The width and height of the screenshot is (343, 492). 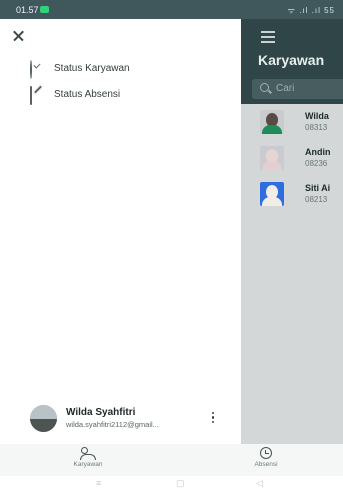 What do you see at coordinates (180, 483) in the screenshot?
I see `home-button: ▢` at bounding box center [180, 483].